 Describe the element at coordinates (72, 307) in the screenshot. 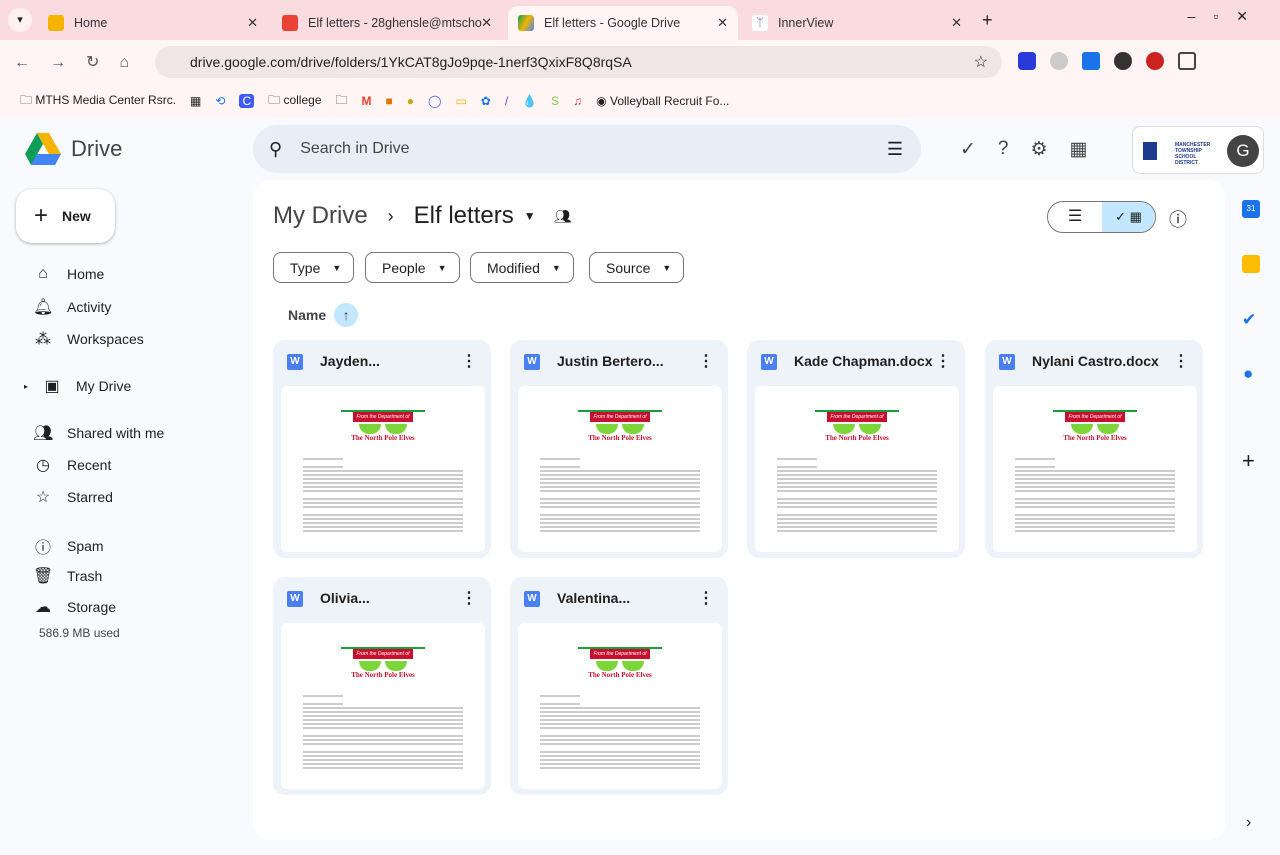

I see `nav-activity: 🔔︎ Activity` at that location.